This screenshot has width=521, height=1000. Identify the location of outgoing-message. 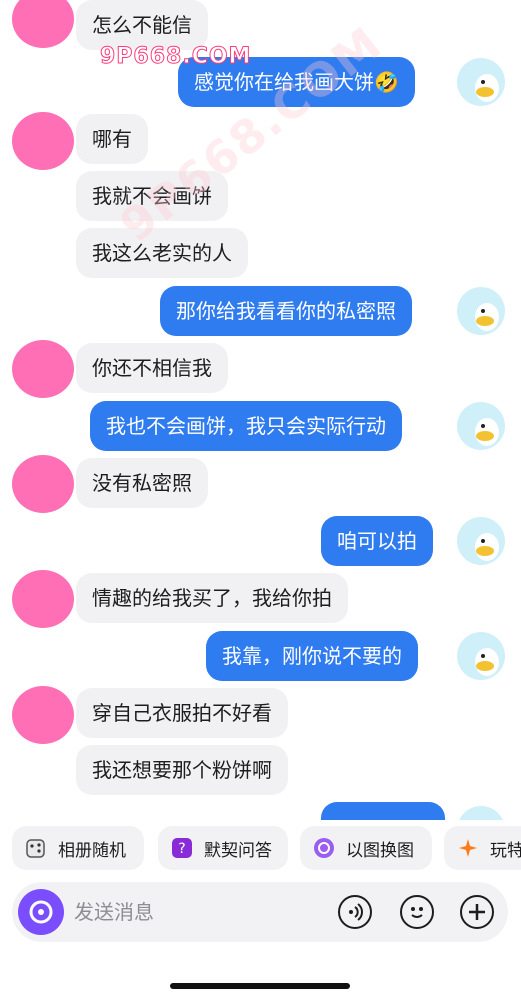
(383, 811).